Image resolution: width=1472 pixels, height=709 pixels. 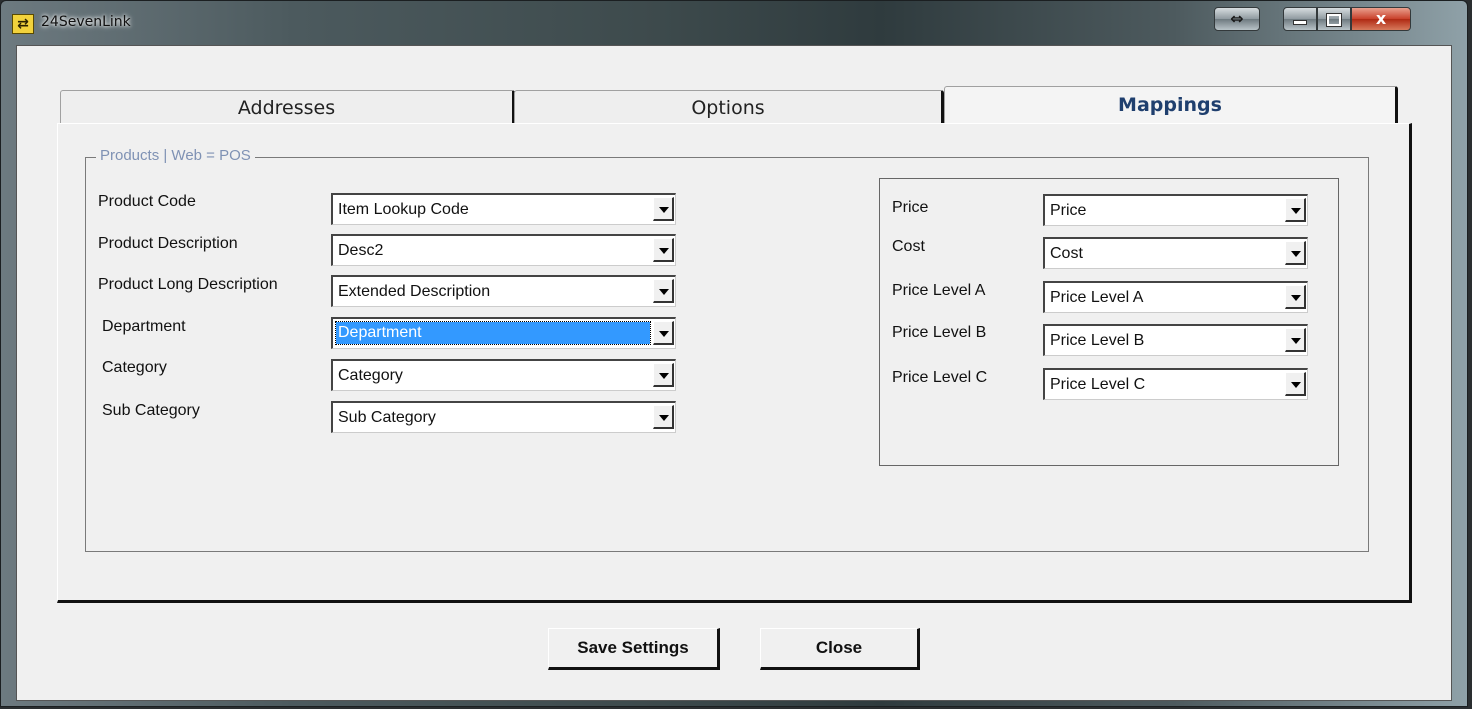 What do you see at coordinates (414, 291) in the screenshot?
I see `dropdown-value: Extended Description` at bounding box center [414, 291].